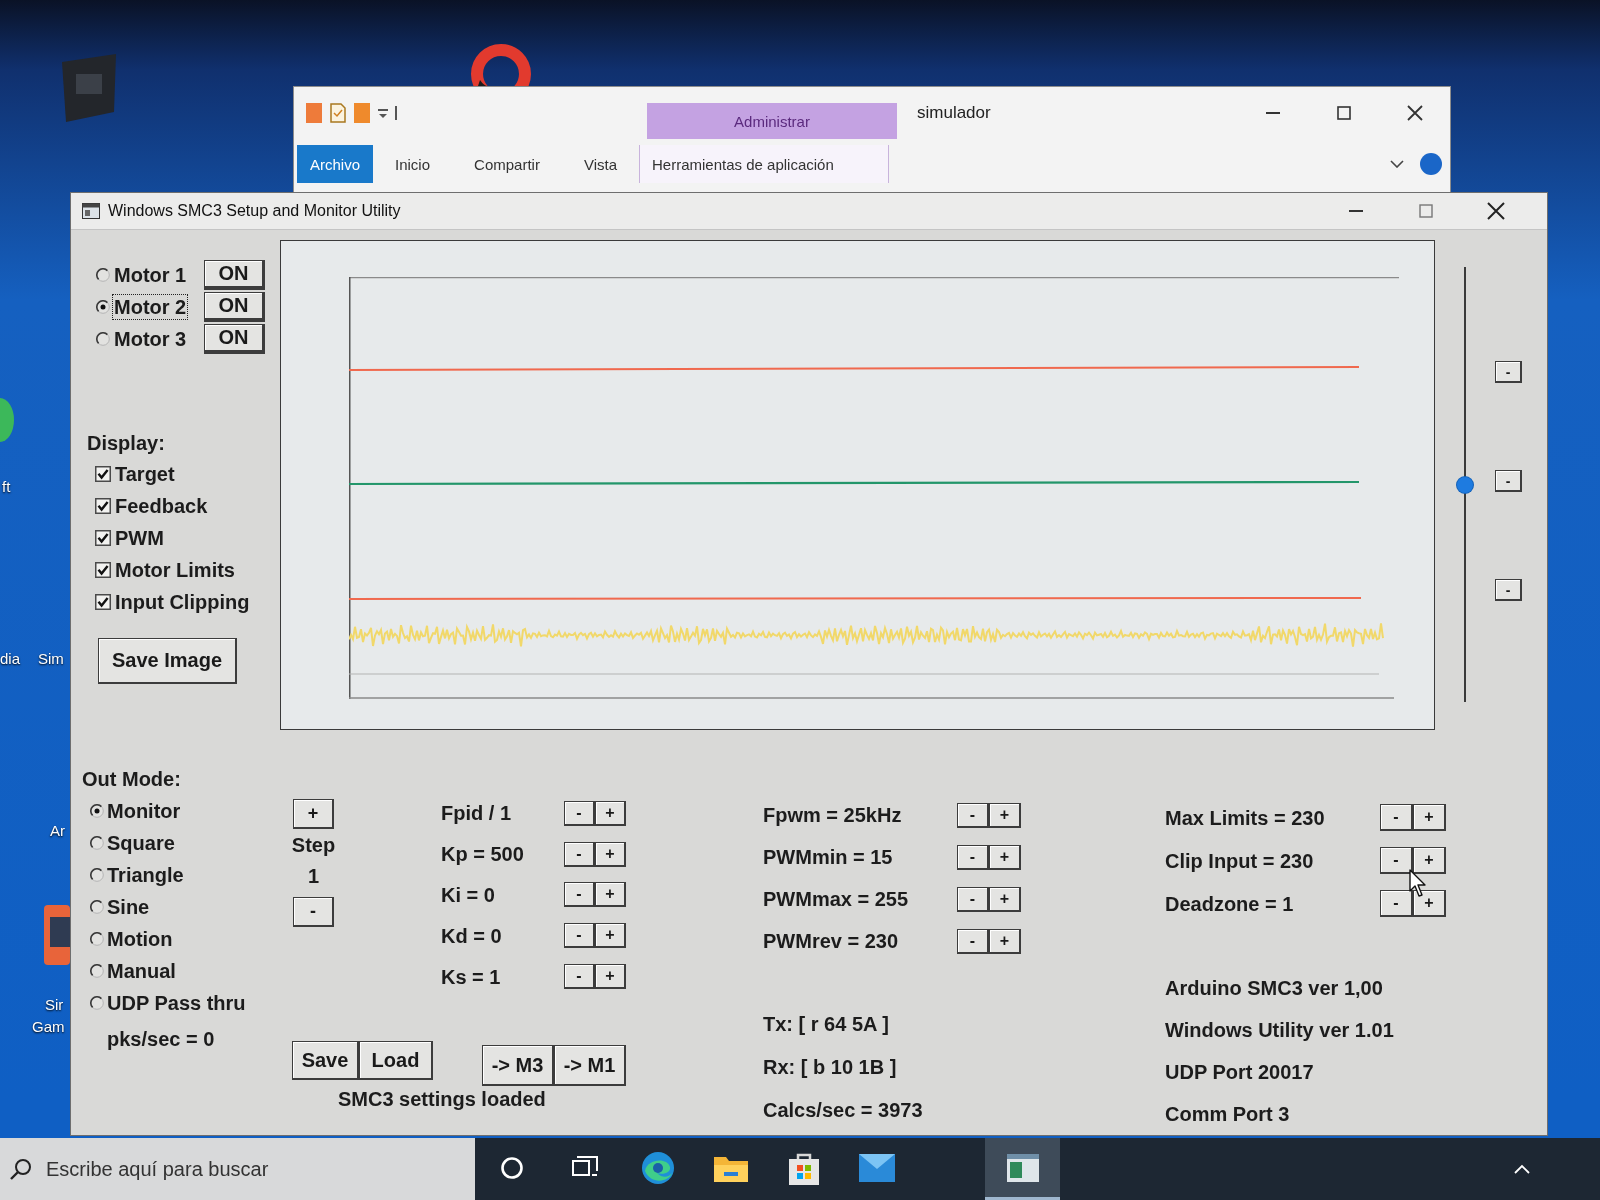 The image size is (1600, 1200). Describe the element at coordinates (830, 1066) in the screenshot. I see `comm-text: Rx: [ b 10 1B ]` at that location.